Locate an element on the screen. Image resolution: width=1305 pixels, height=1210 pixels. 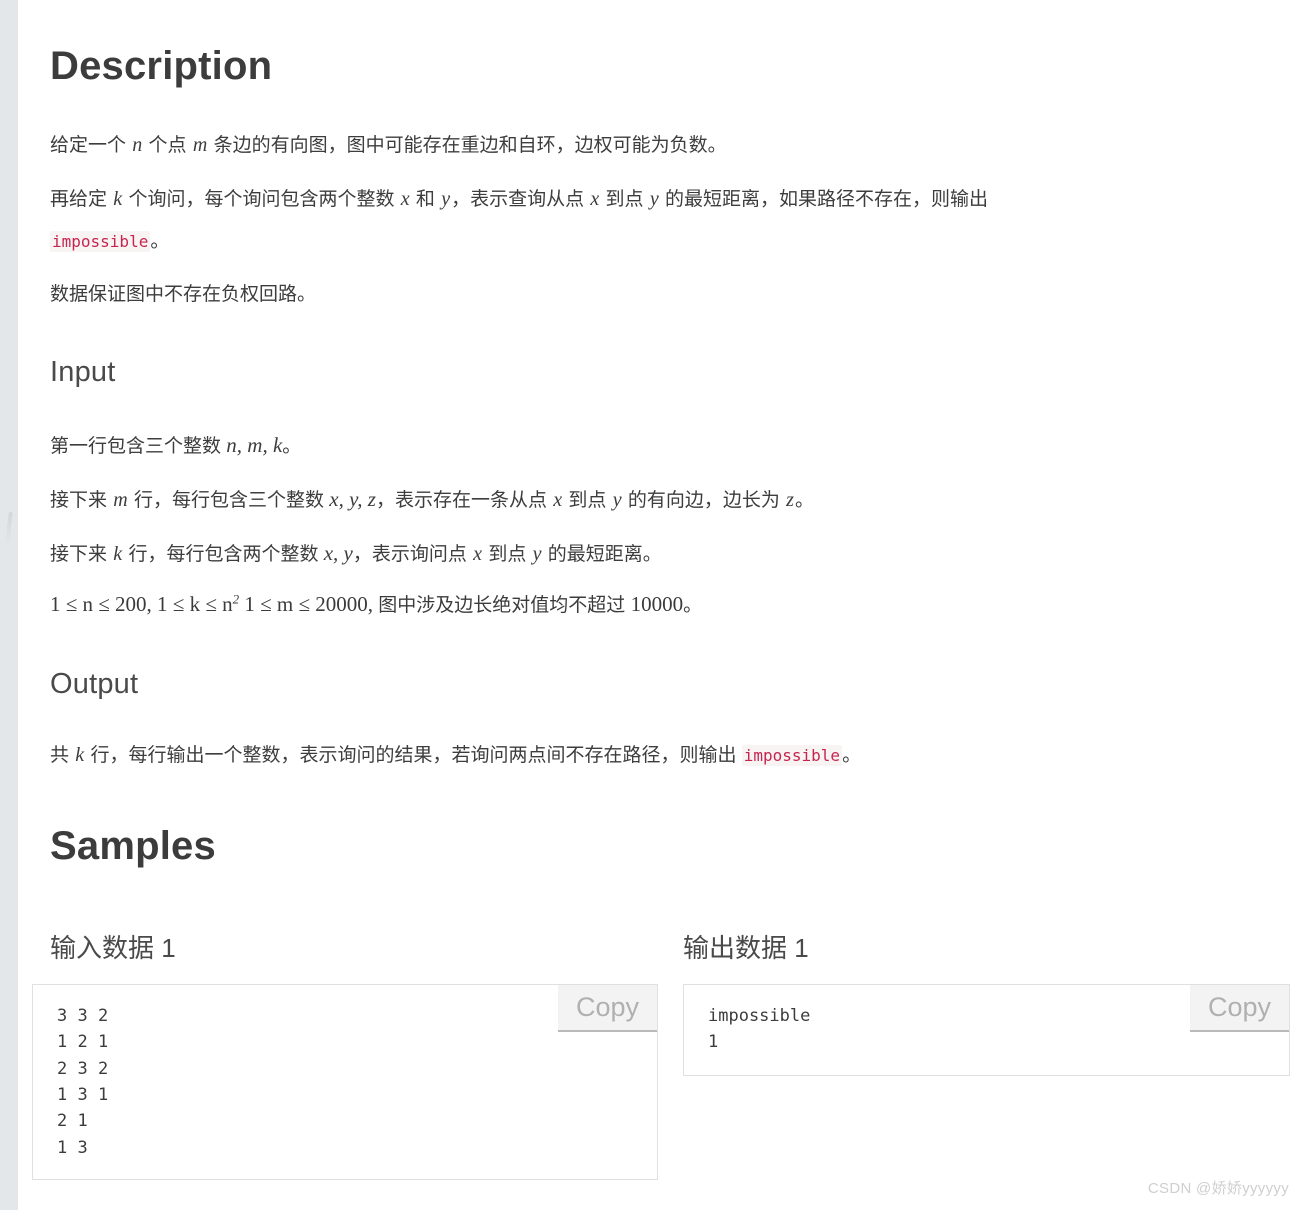
desc-p2-var-y2: y is located at coordinates (654, 199).